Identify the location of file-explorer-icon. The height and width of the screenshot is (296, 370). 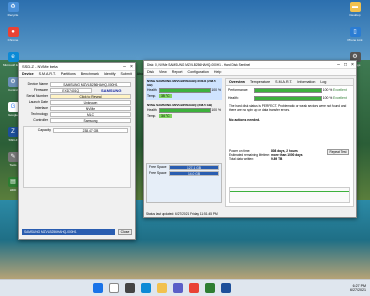
(162, 288).